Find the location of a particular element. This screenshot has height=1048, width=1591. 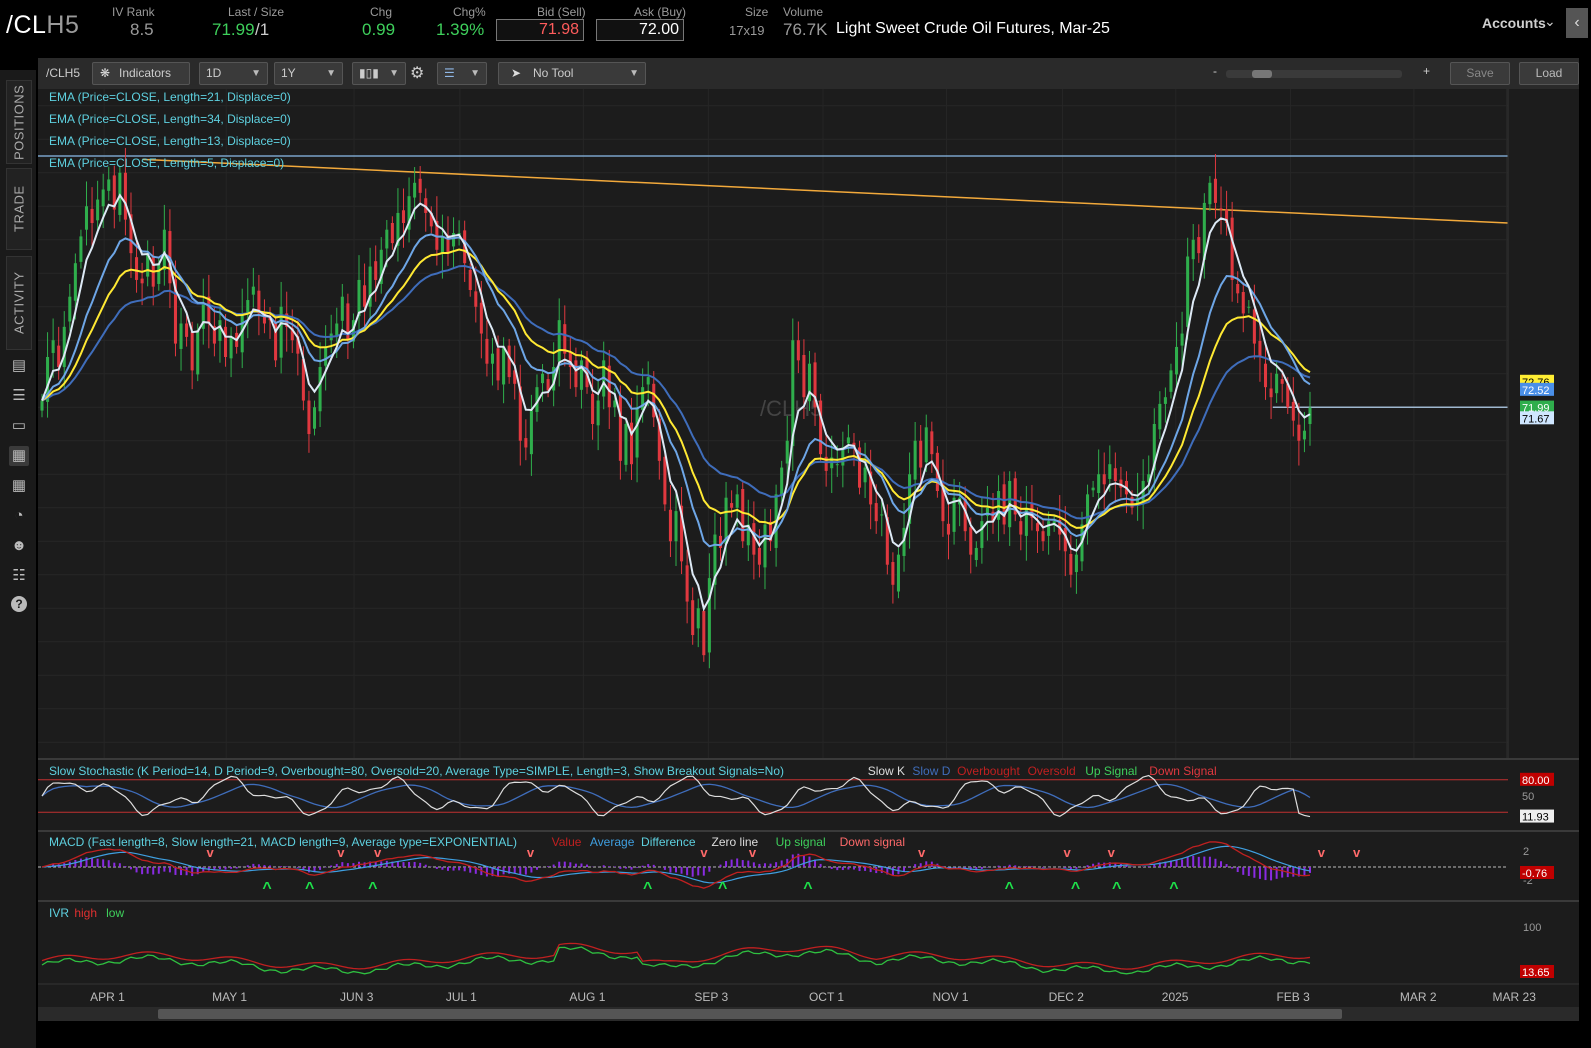

tool-select: ➤ No Tool ▼ is located at coordinates (572, 73).